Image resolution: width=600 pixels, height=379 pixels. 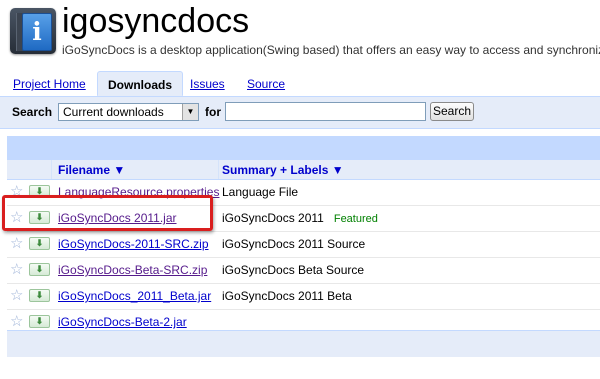 What do you see at coordinates (49, 84) in the screenshot?
I see `tab-project-home: Project Home` at bounding box center [49, 84].